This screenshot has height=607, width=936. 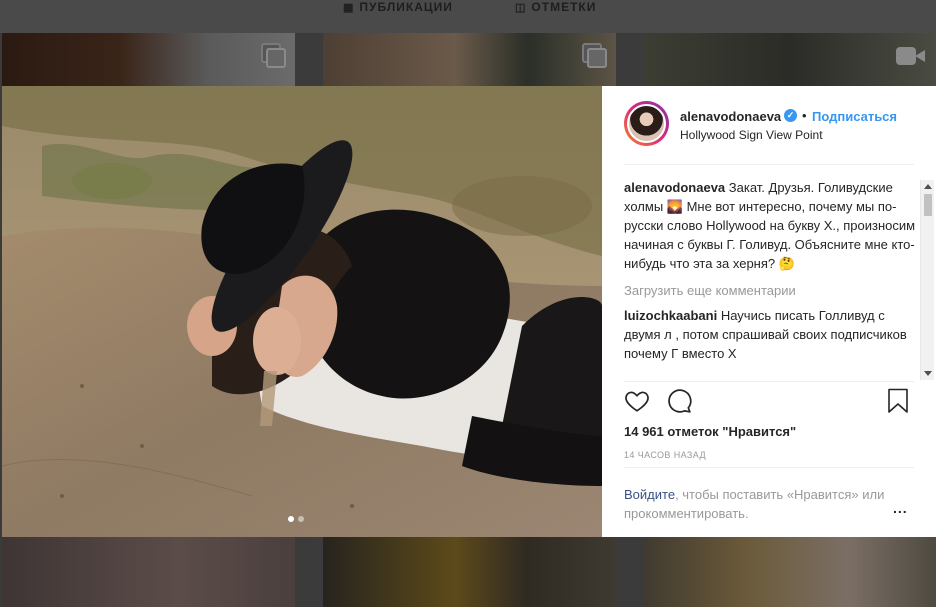 What do you see at coordinates (730, 116) in the screenshot?
I see `author-username: alenavodonaeva` at bounding box center [730, 116].